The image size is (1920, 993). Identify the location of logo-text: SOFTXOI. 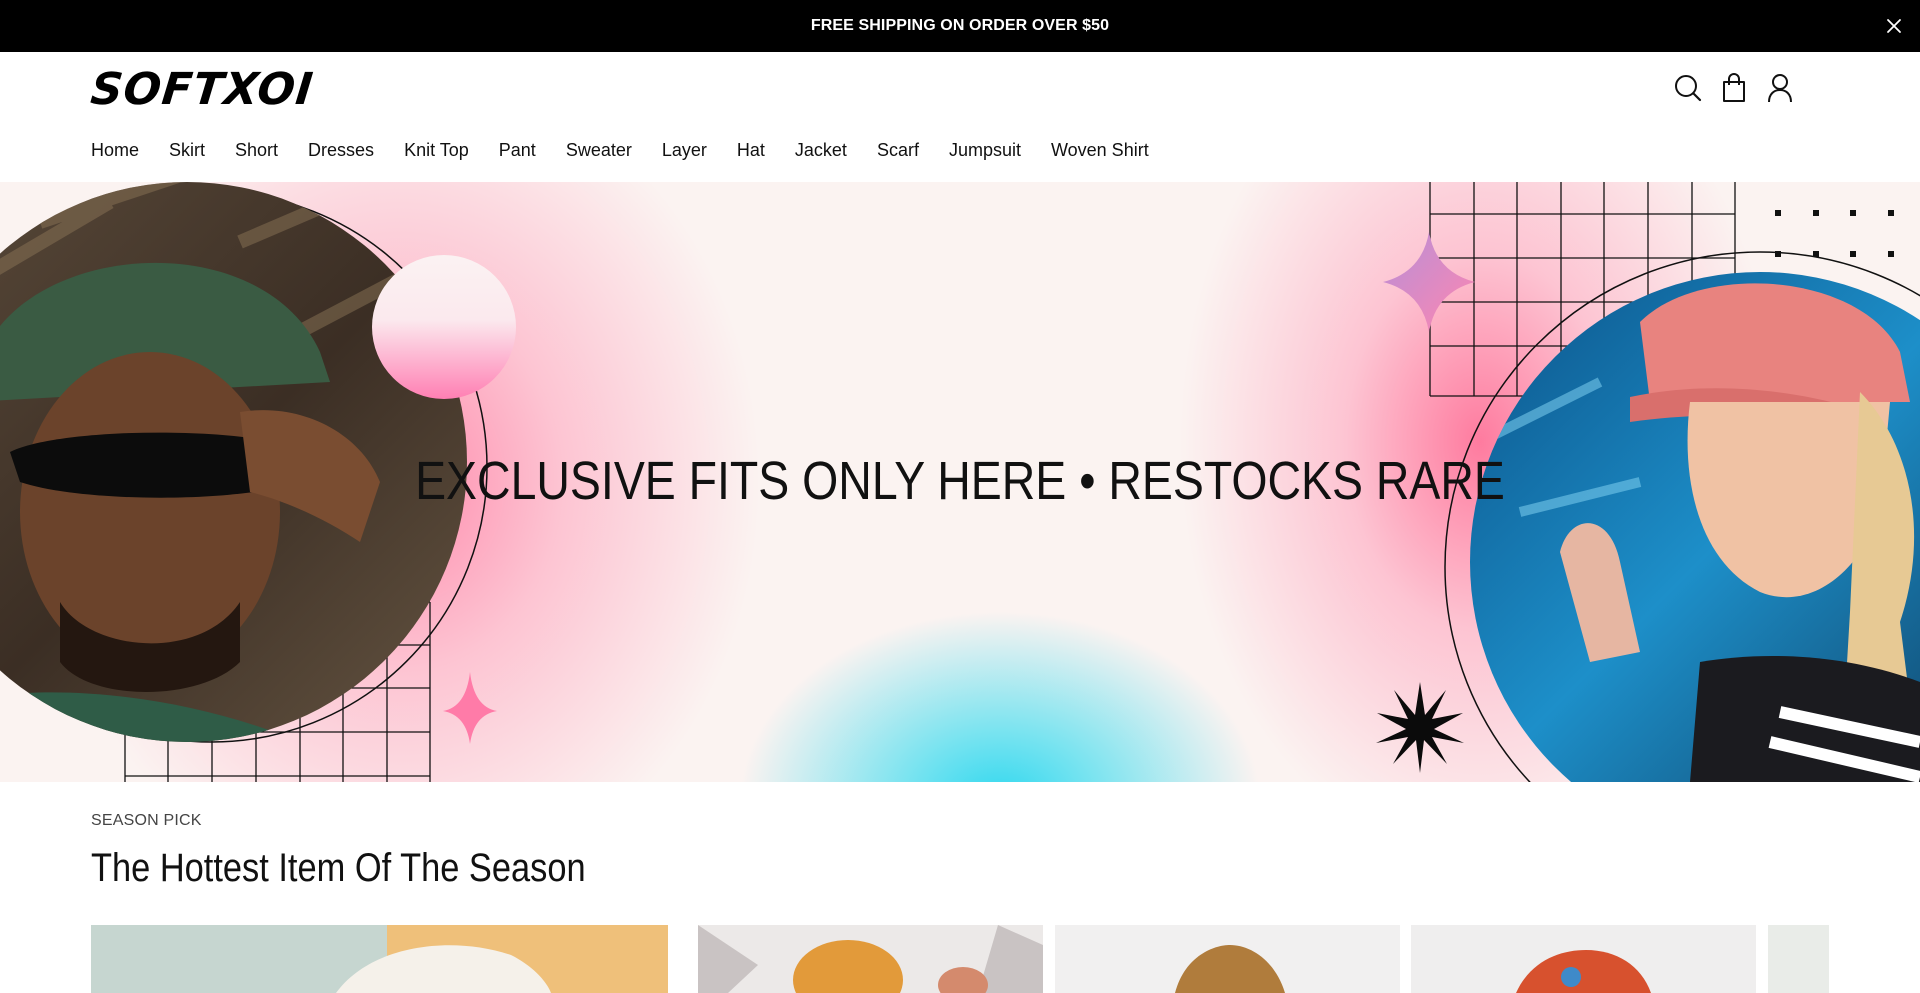
(202, 89).